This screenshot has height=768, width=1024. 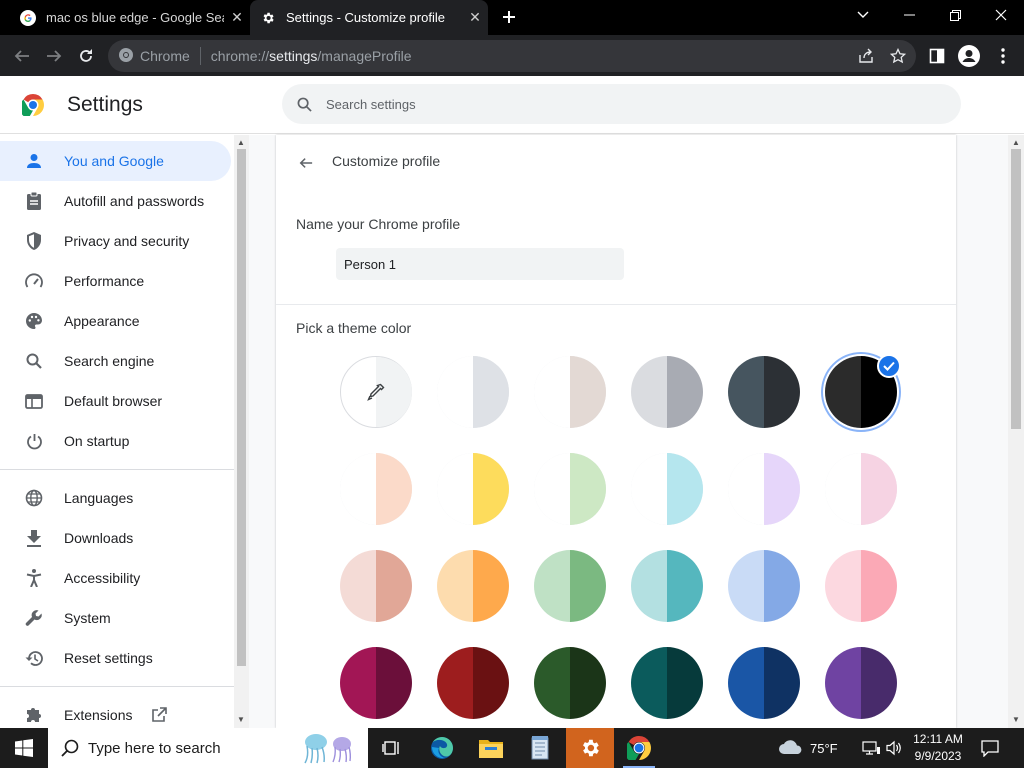 What do you see at coordinates (86, 56) in the screenshot?
I see `reload-icon` at bounding box center [86, 56].